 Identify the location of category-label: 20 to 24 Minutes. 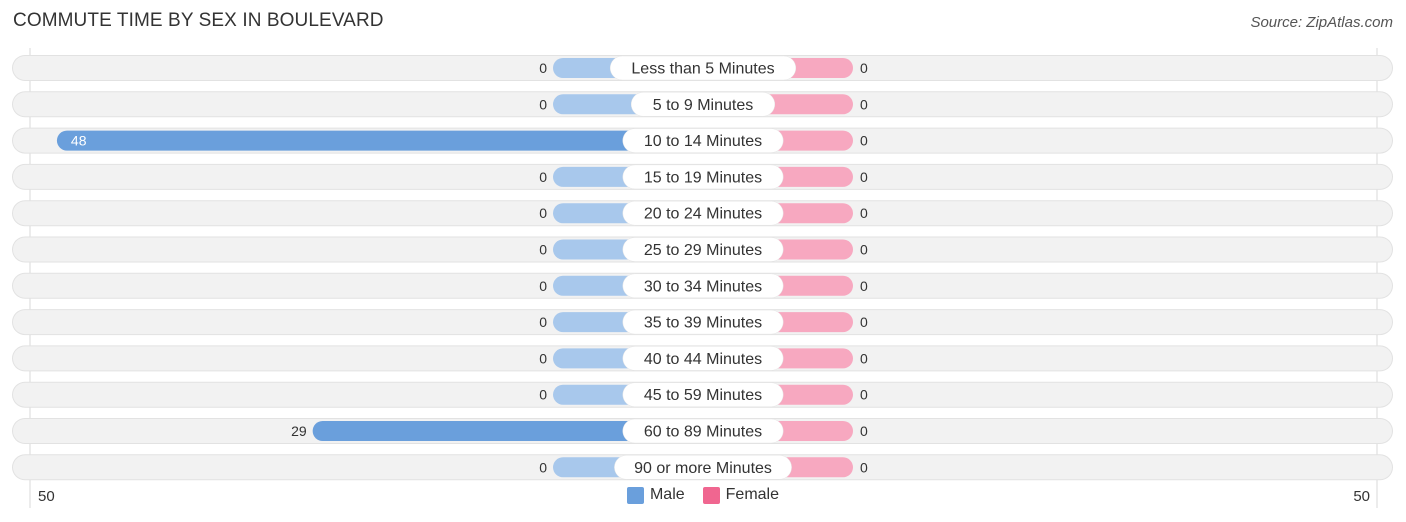
(703, 214).